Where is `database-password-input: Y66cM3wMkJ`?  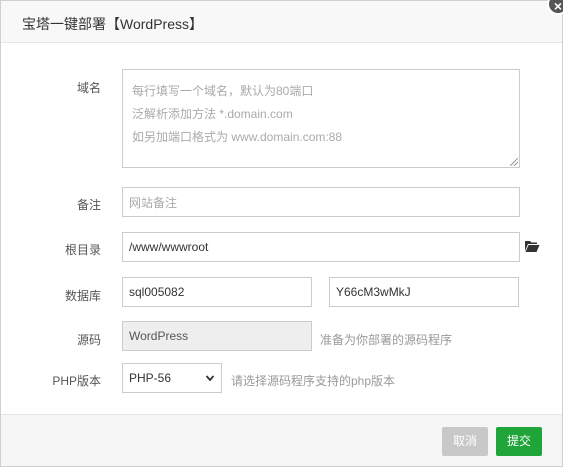
database-password-input: Y66cM3wMkJ is located at coordinates (424, 292).